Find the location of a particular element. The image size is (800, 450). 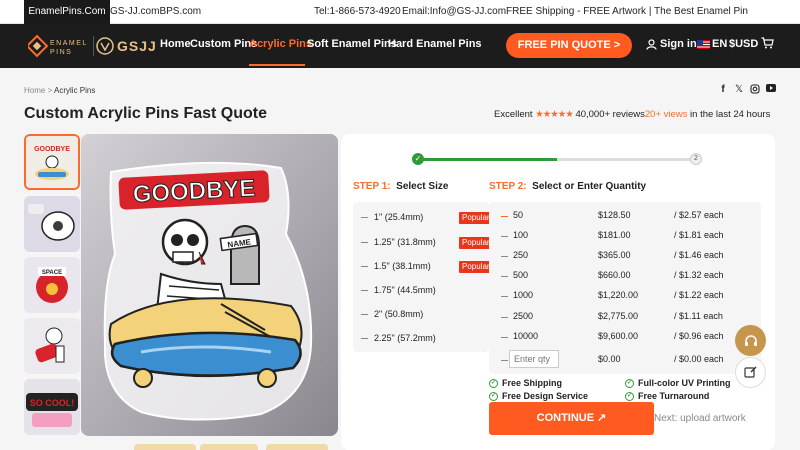

quantity-price: $365.00 is located at coordinates (614, 255).